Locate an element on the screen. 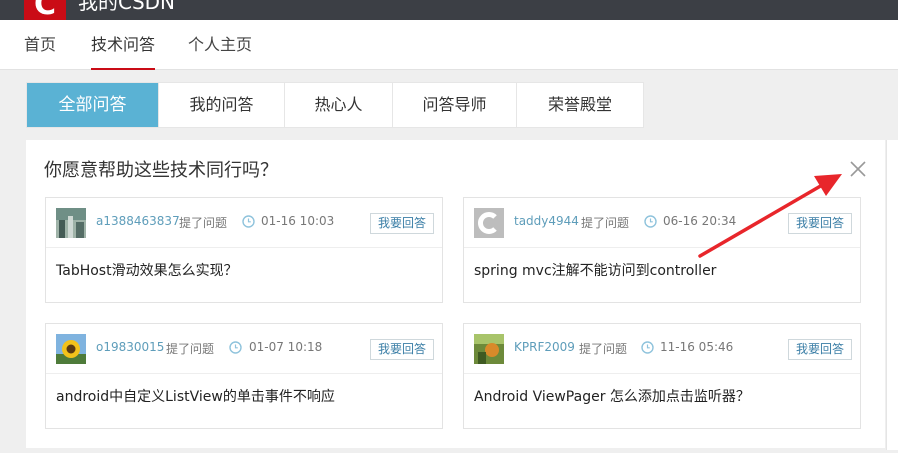  question-title: spring mvc注解不能访问到controller is located at coordinates (595, 270).